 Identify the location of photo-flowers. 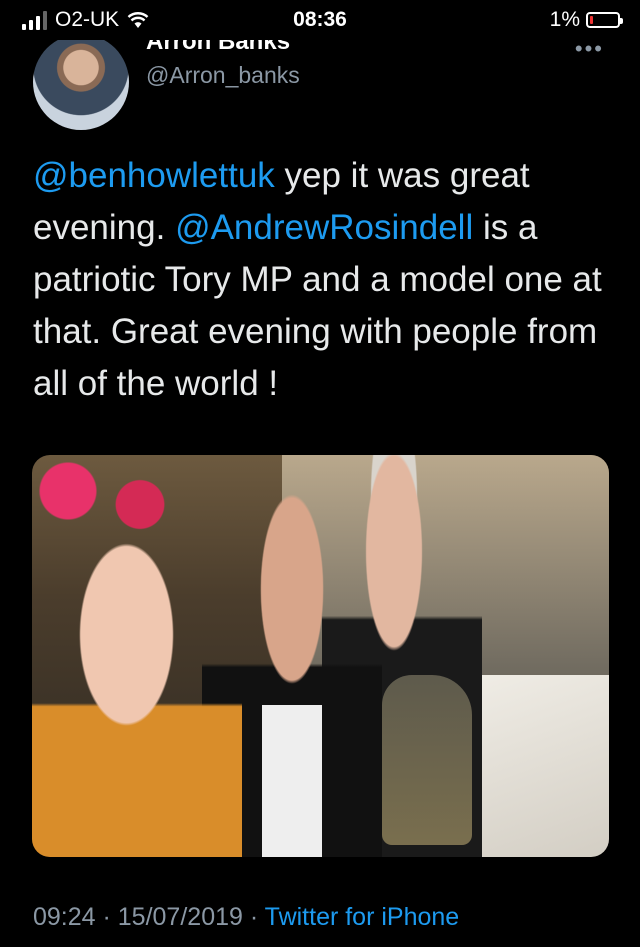
(122, 500).